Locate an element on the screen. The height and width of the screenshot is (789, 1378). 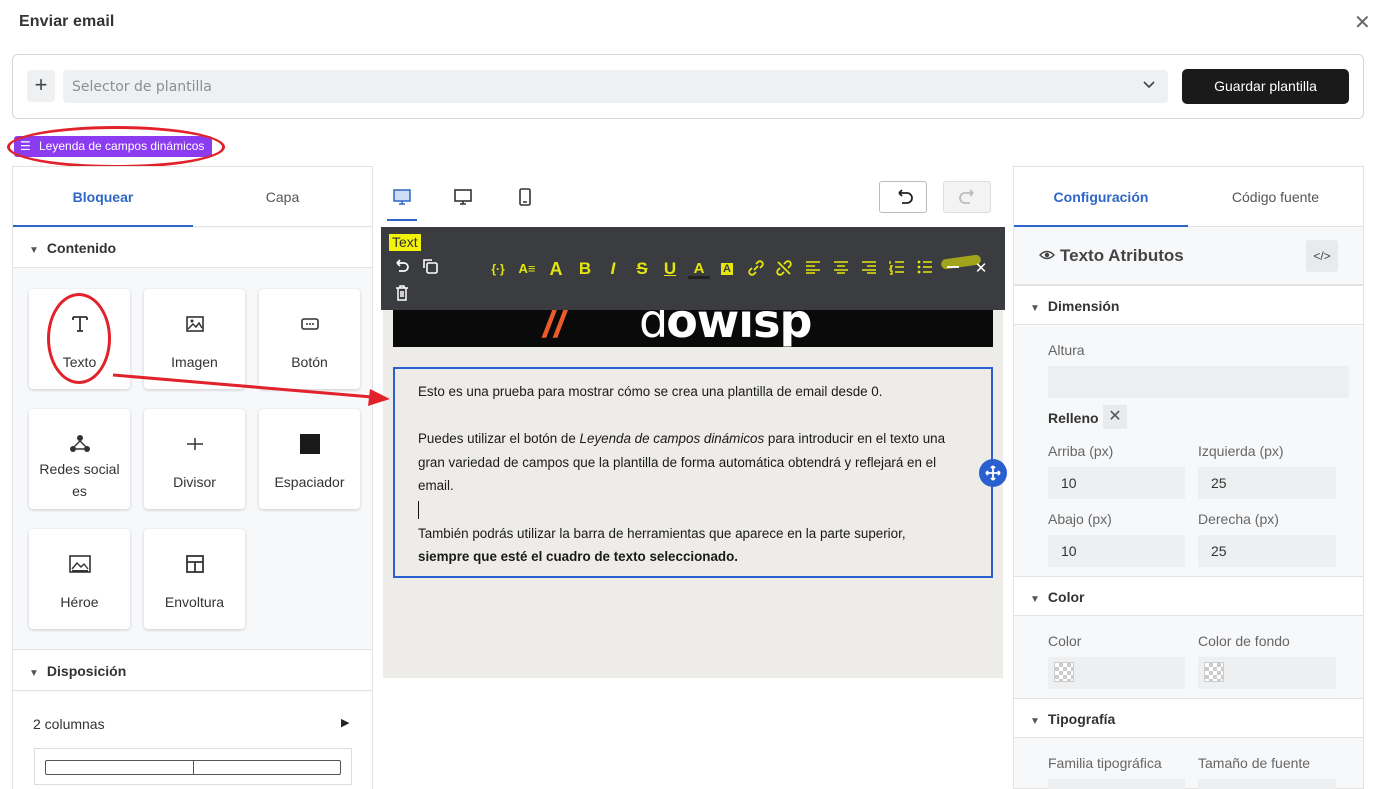
block-redes-sociales: Redes social es is located at coordinates (79, 459).